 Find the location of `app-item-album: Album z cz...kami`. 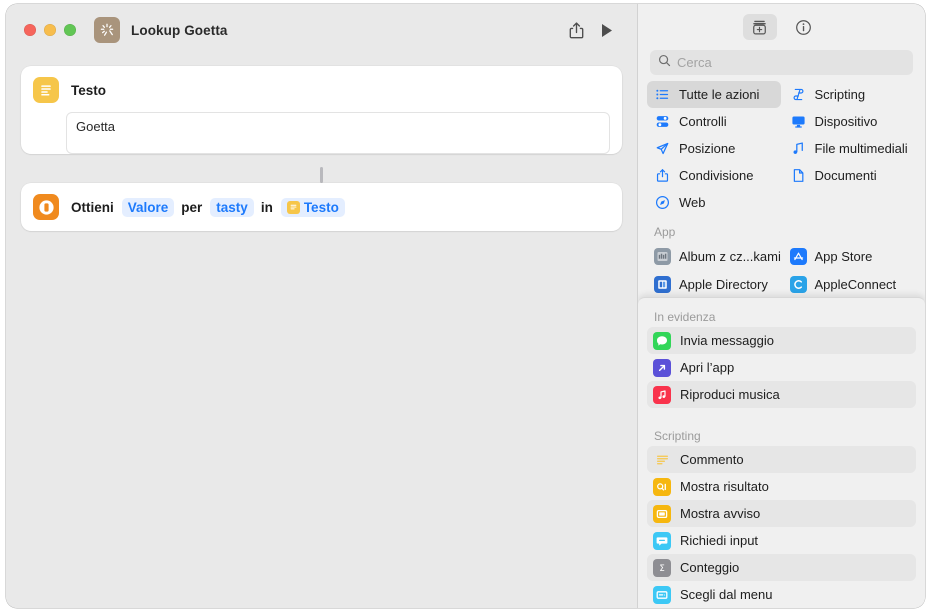

app-item-album: Album z cz...kami is located at coordinates (714, 256).